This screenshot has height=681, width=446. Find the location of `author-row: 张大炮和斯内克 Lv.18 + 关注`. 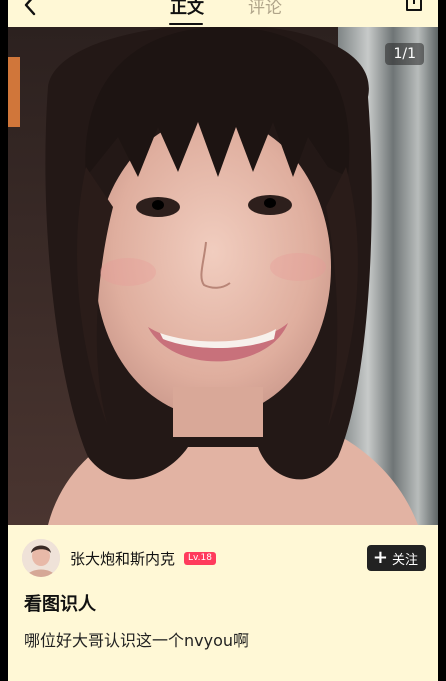

author-row: 张大炮和斯内克 Lv.18 + 关注 is located at coordinates (223, 557).